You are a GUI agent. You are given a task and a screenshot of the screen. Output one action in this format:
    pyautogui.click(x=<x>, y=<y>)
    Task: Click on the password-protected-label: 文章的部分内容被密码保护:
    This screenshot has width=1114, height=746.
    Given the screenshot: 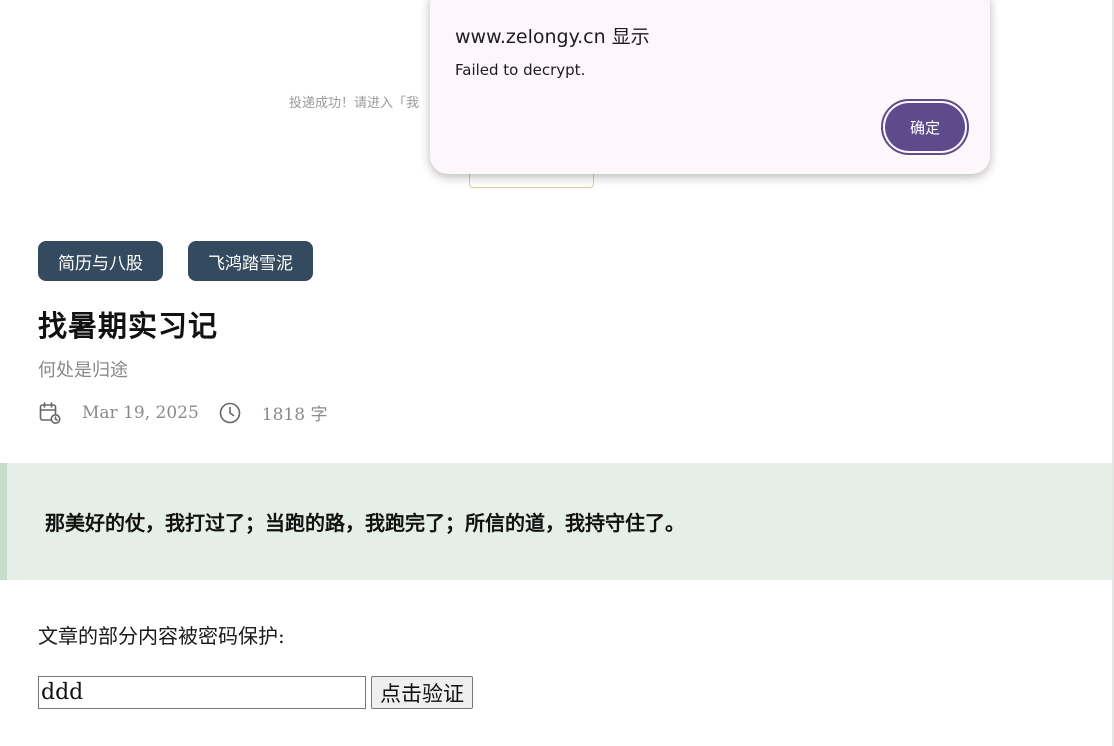 What is the action you would take?
    pyautogui.click(x=161, y=636)
    